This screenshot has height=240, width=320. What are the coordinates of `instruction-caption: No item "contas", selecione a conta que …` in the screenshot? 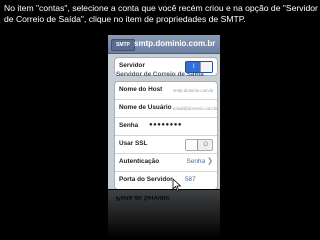 It's located at (161, 13).